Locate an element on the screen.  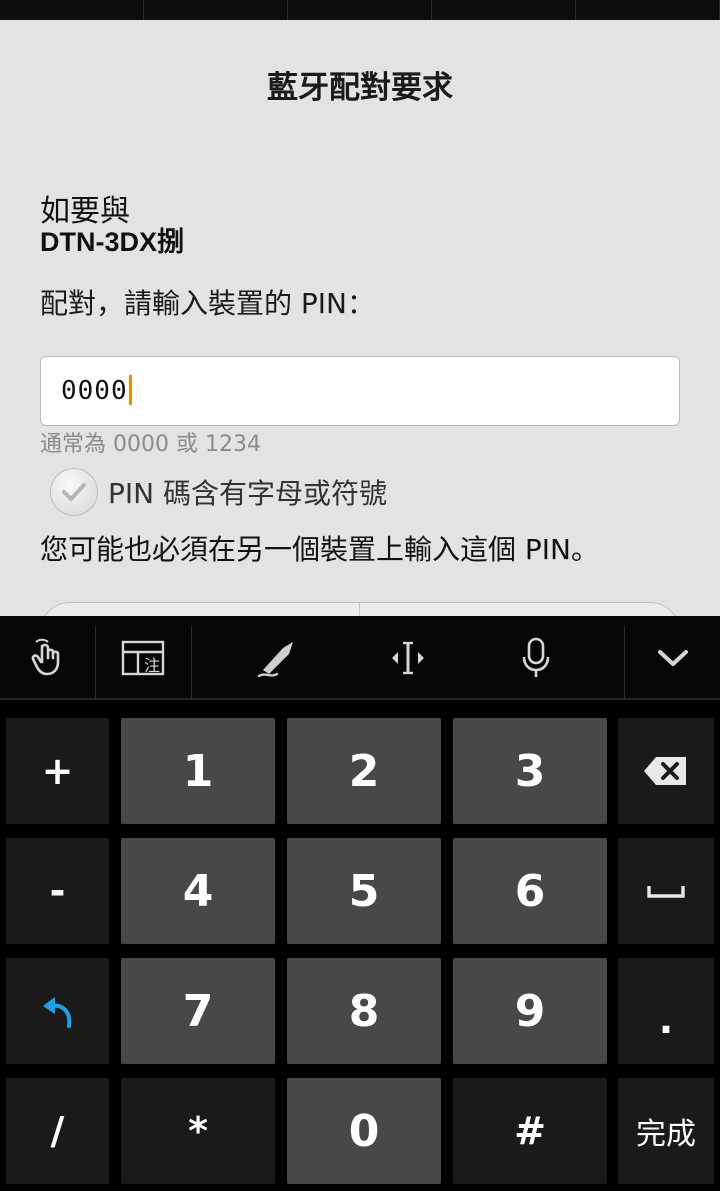
key-1: 1 is located at coordinates (198, 771).